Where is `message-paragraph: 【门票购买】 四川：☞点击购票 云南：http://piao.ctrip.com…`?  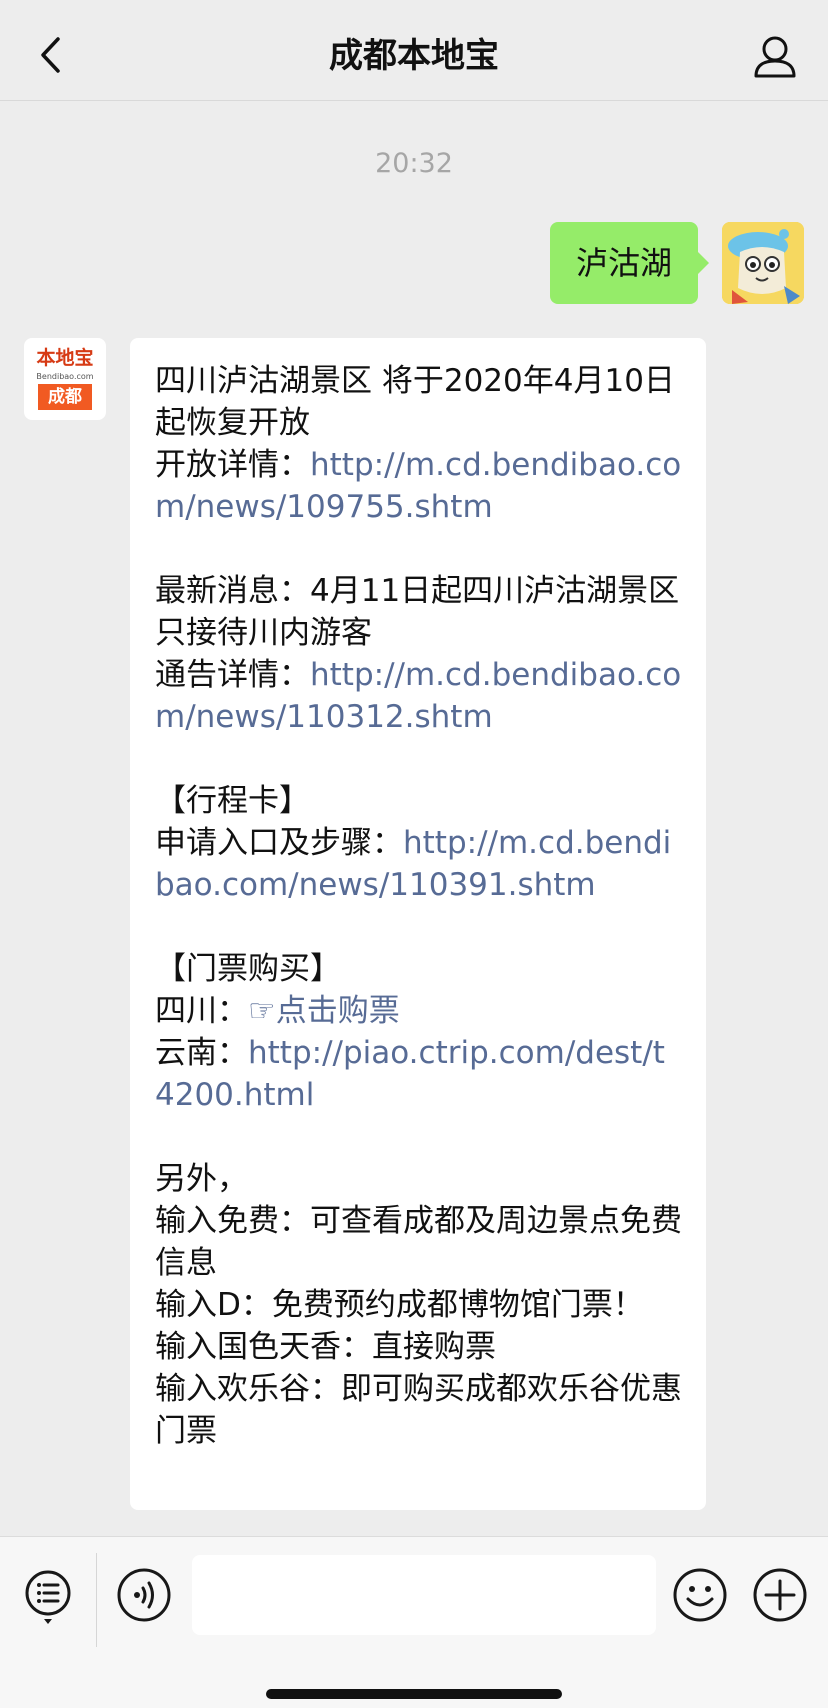
message-paragraph: 【门票购买】 四川：☞点击购票 云南：http://piao.ctrip.com… is located at coordinates (419, 1032).